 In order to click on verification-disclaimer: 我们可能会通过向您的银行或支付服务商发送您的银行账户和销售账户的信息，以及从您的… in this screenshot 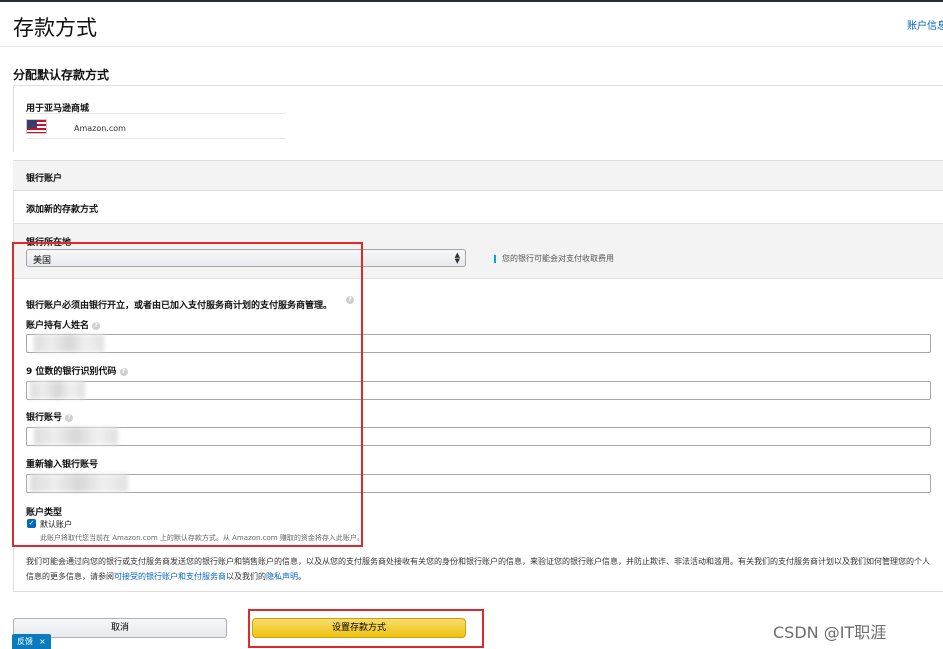, I will do `click(478, 569)`.